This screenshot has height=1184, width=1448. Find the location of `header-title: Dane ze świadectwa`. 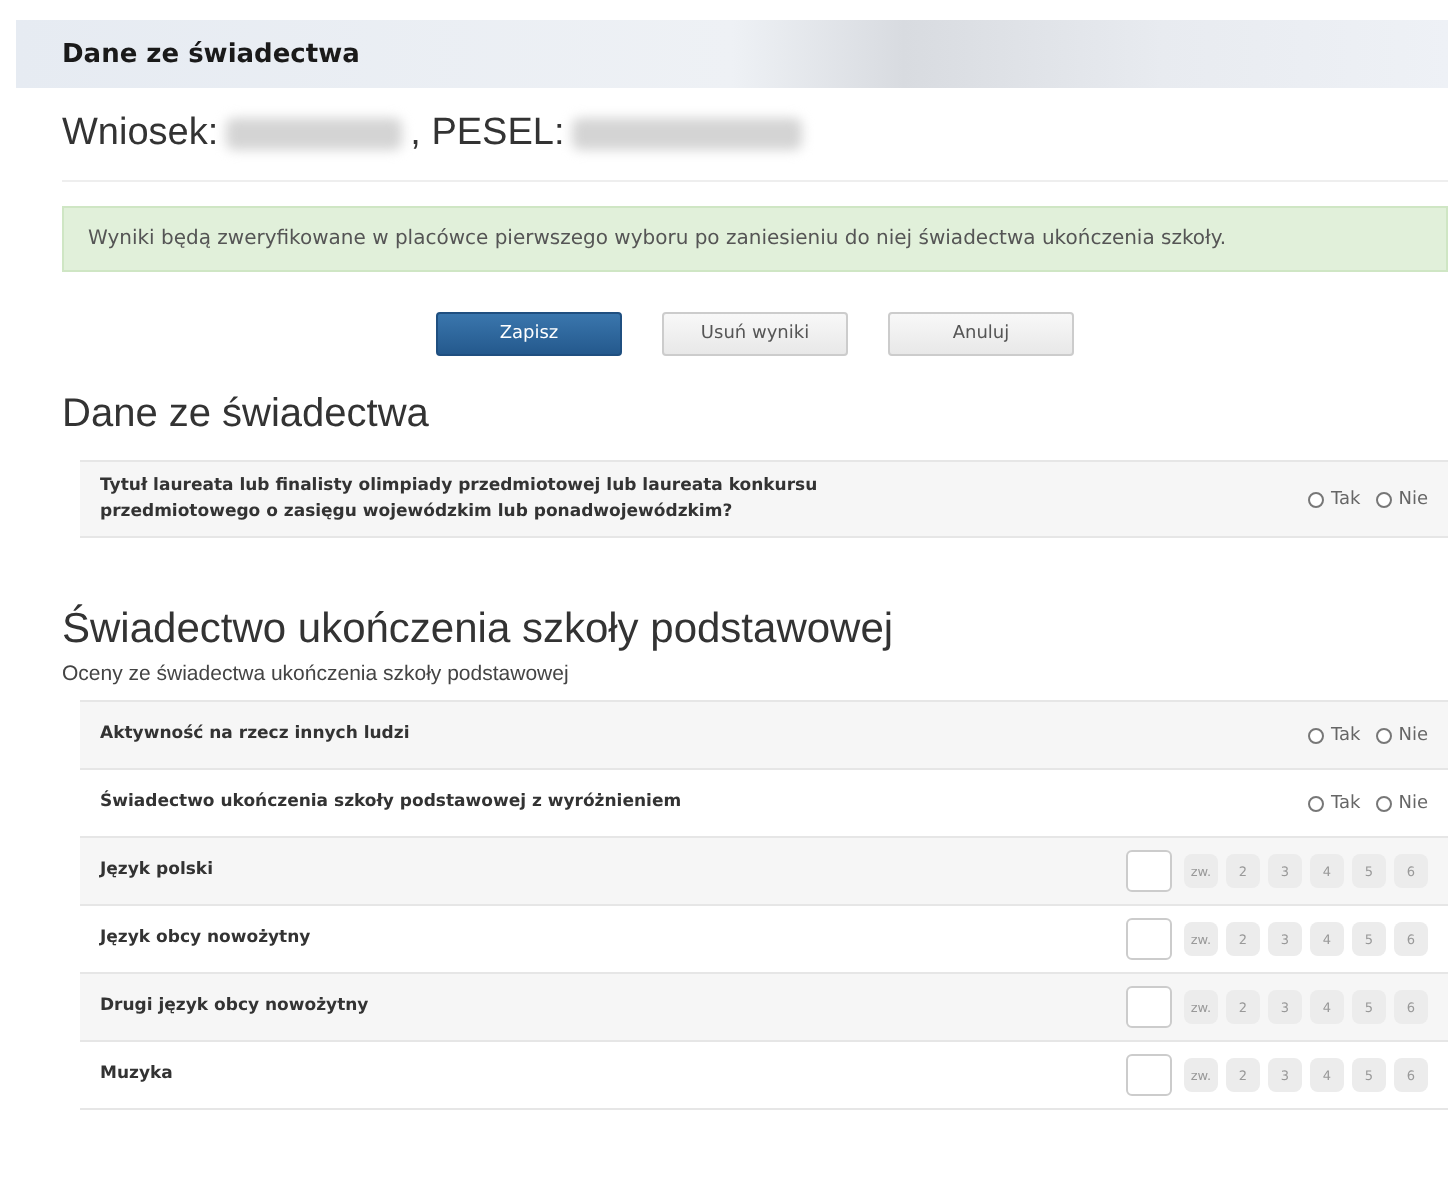

header-title: Dane ze świadectwa is located at coordinates (211, 54).